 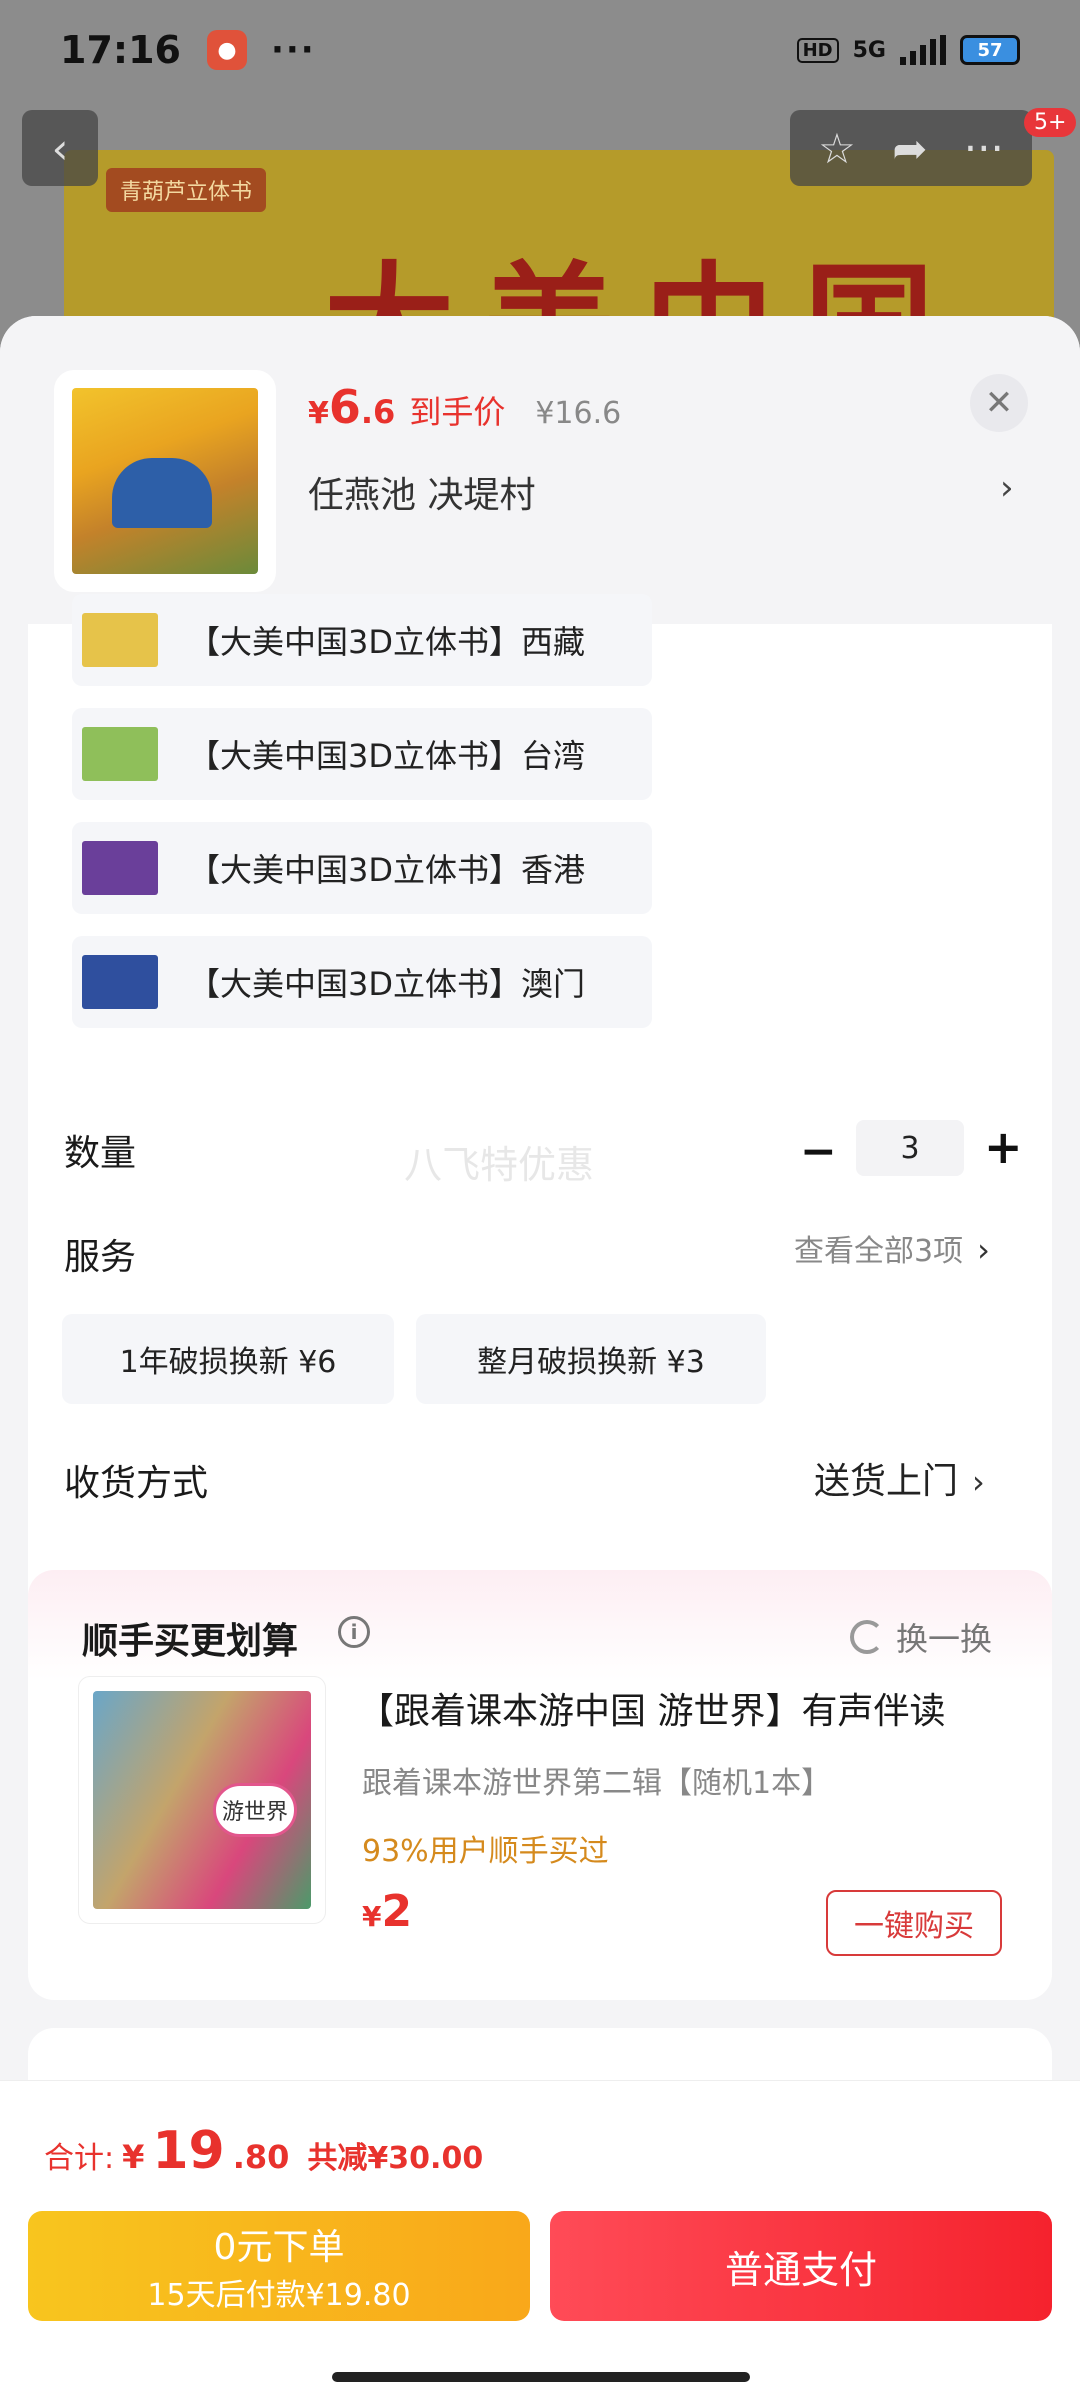 I want to click on refresh-button: 换一换, so click(x=921, y=1637).